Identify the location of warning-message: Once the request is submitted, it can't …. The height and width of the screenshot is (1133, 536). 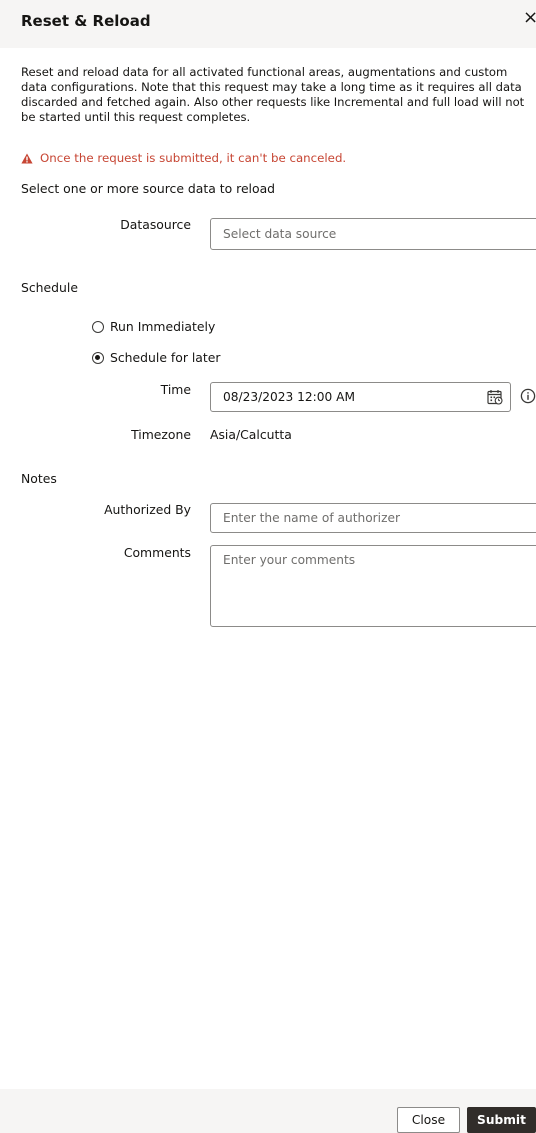
(183, 158).